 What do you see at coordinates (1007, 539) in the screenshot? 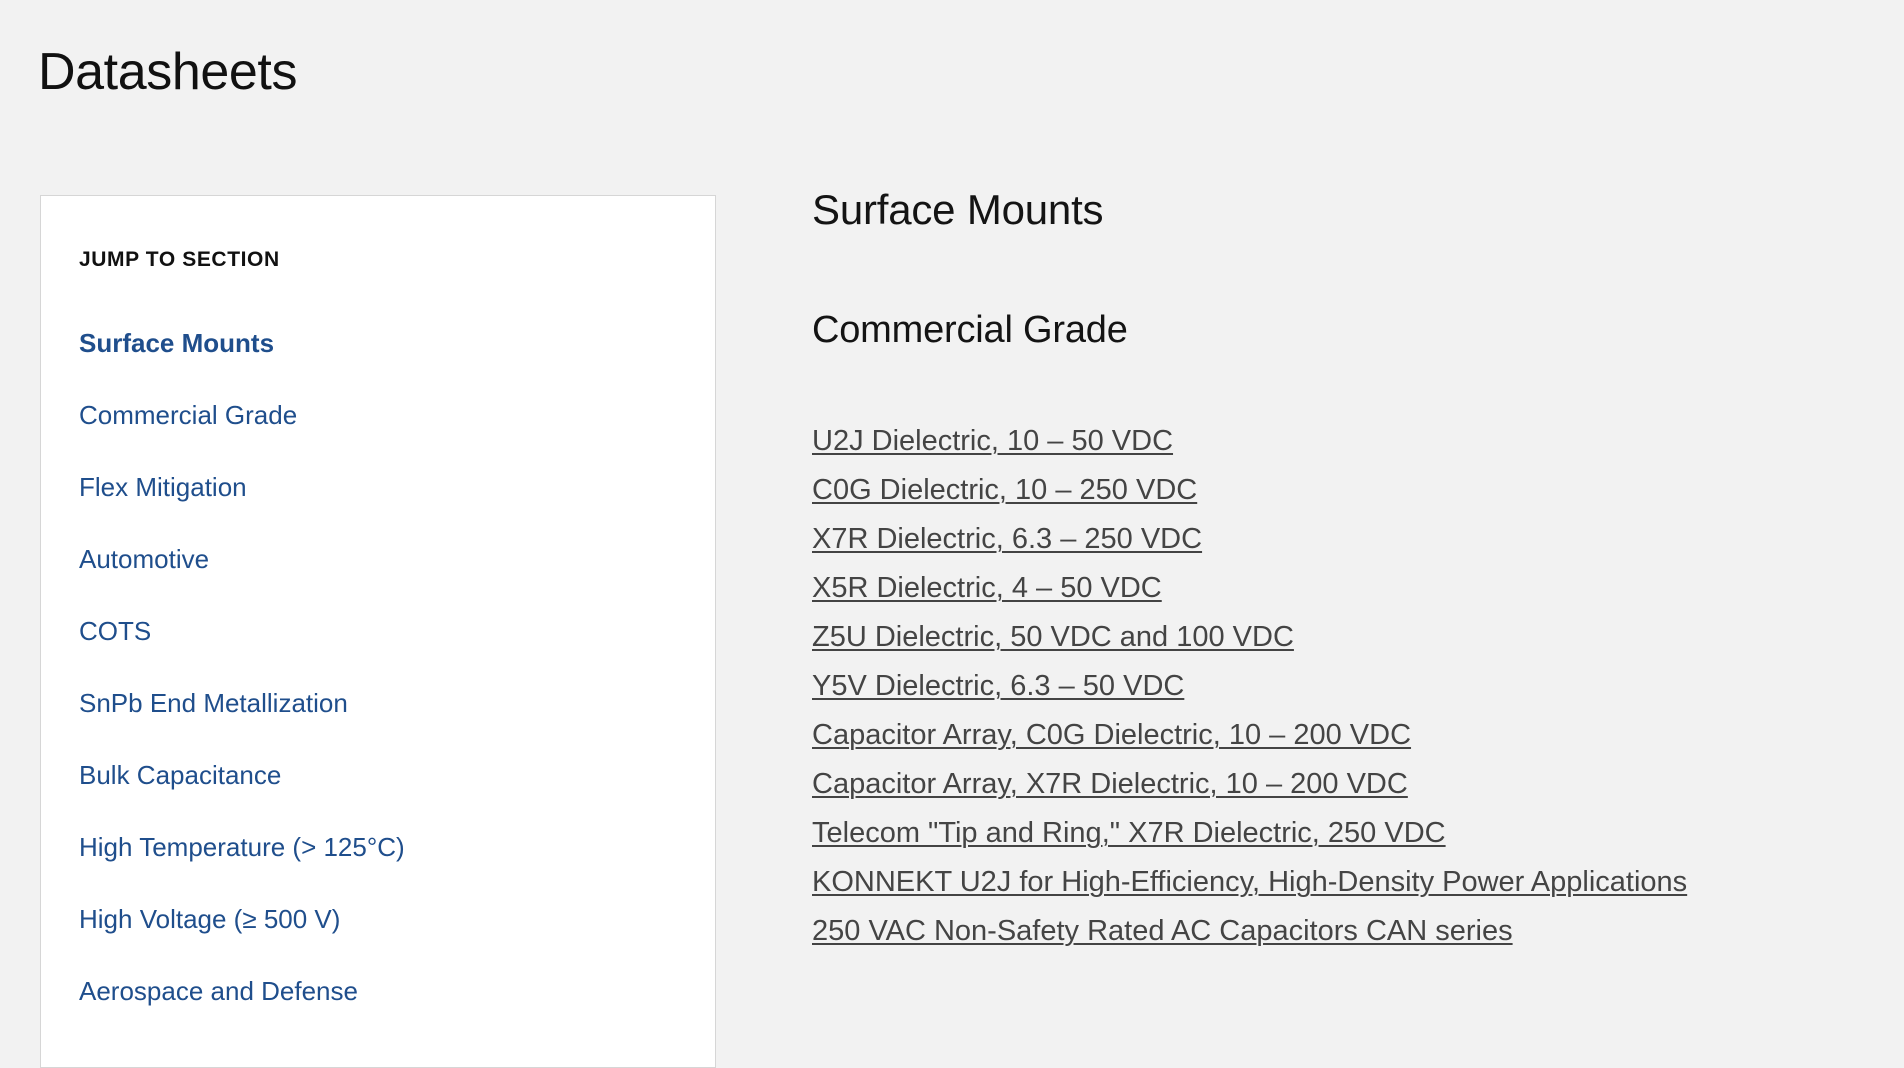
I see `datasheet-link: X7R Dielectric, 6.3 – 250 VDC` at bounding box center [1007, 539].